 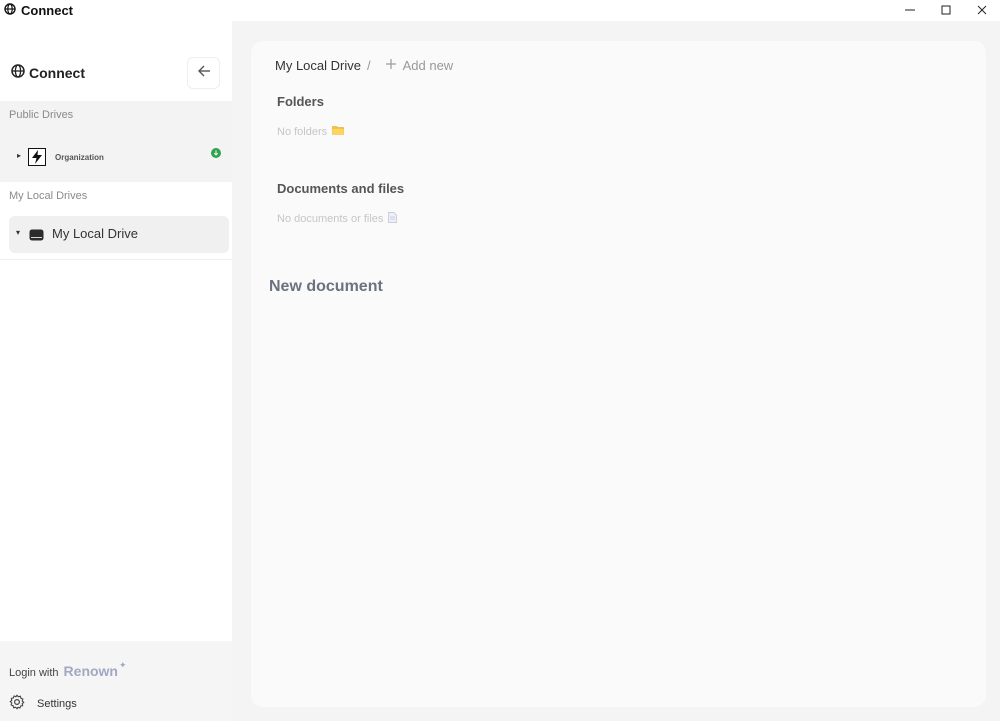 I want to click on gear-icon, so click(x=17, y=703).